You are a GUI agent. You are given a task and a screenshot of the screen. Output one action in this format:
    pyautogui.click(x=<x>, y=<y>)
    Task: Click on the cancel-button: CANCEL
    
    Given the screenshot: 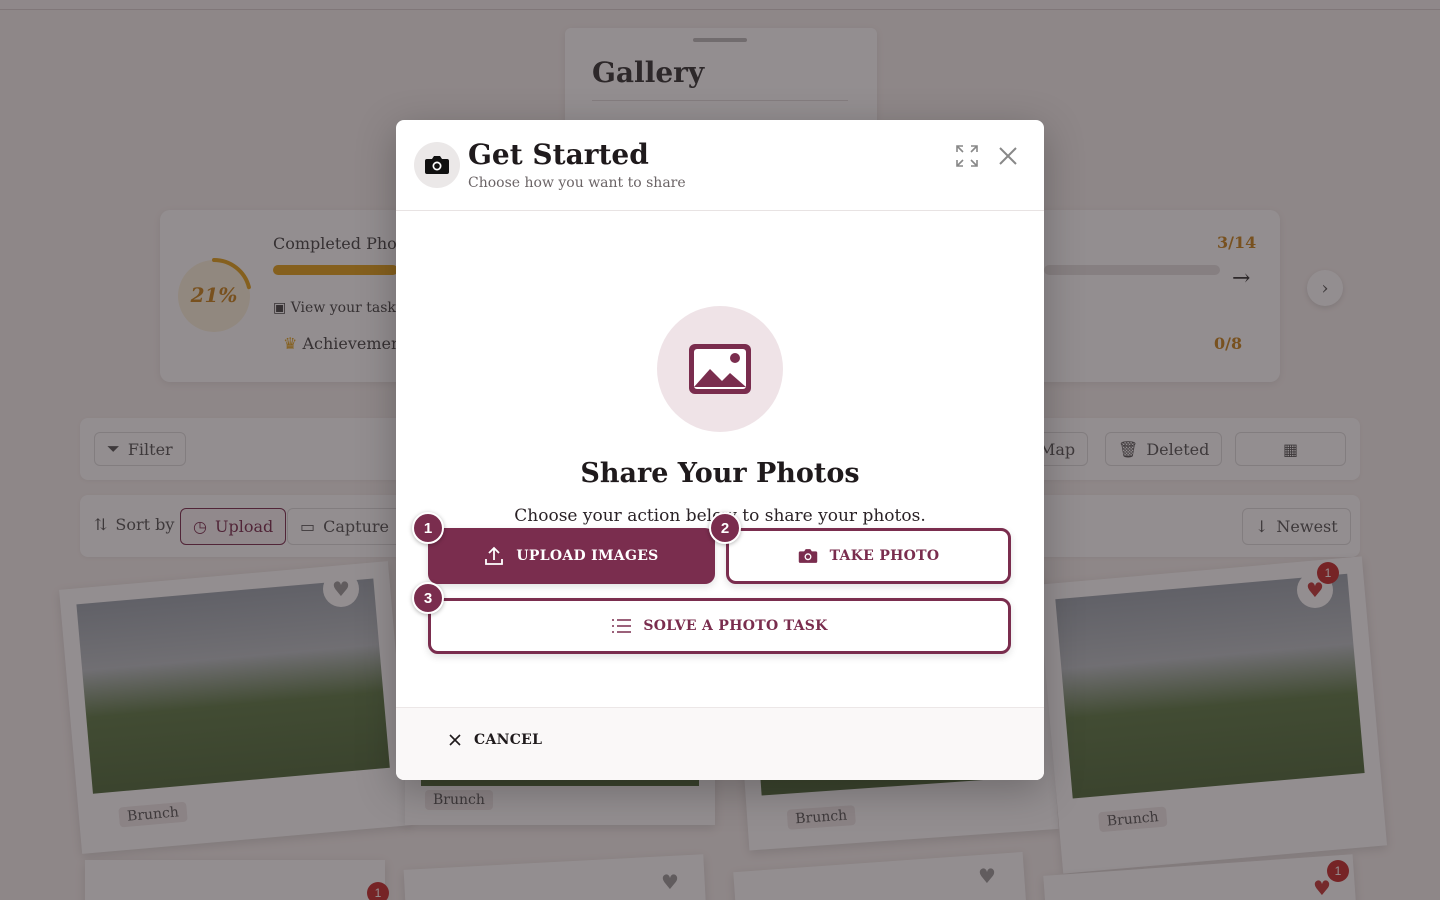 What is the action you would take?
    pyautogui.click(x=495, y=740)
    